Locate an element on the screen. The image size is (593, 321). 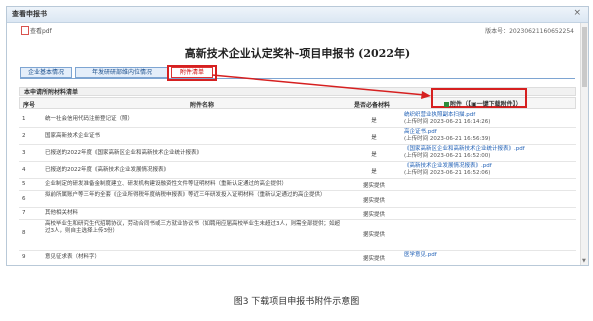
vertical-scrollbar: ▼ is located at coordinates (584, 144).